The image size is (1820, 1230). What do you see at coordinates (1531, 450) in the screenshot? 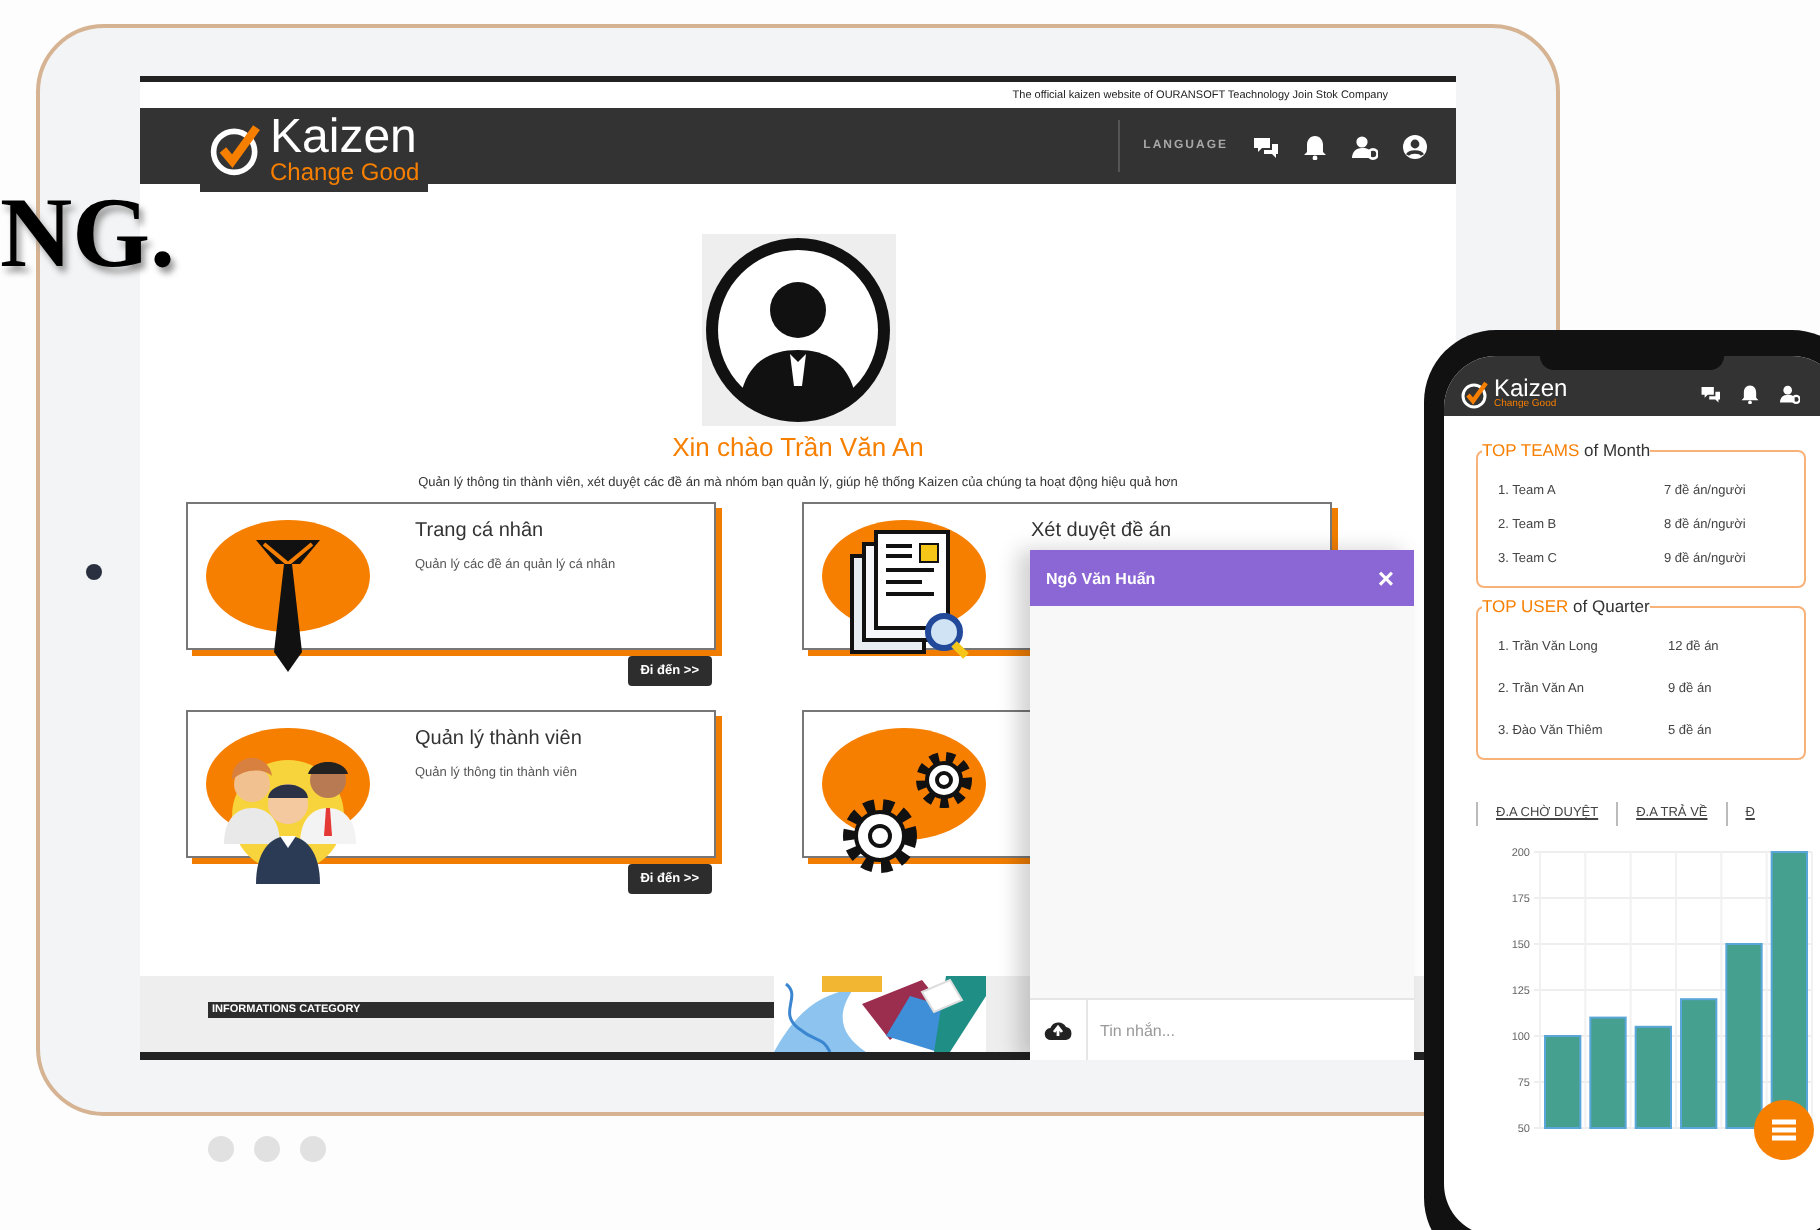
I see `panel-title-highlight: TOP TEAMS` at bounding box center [1531, 450].